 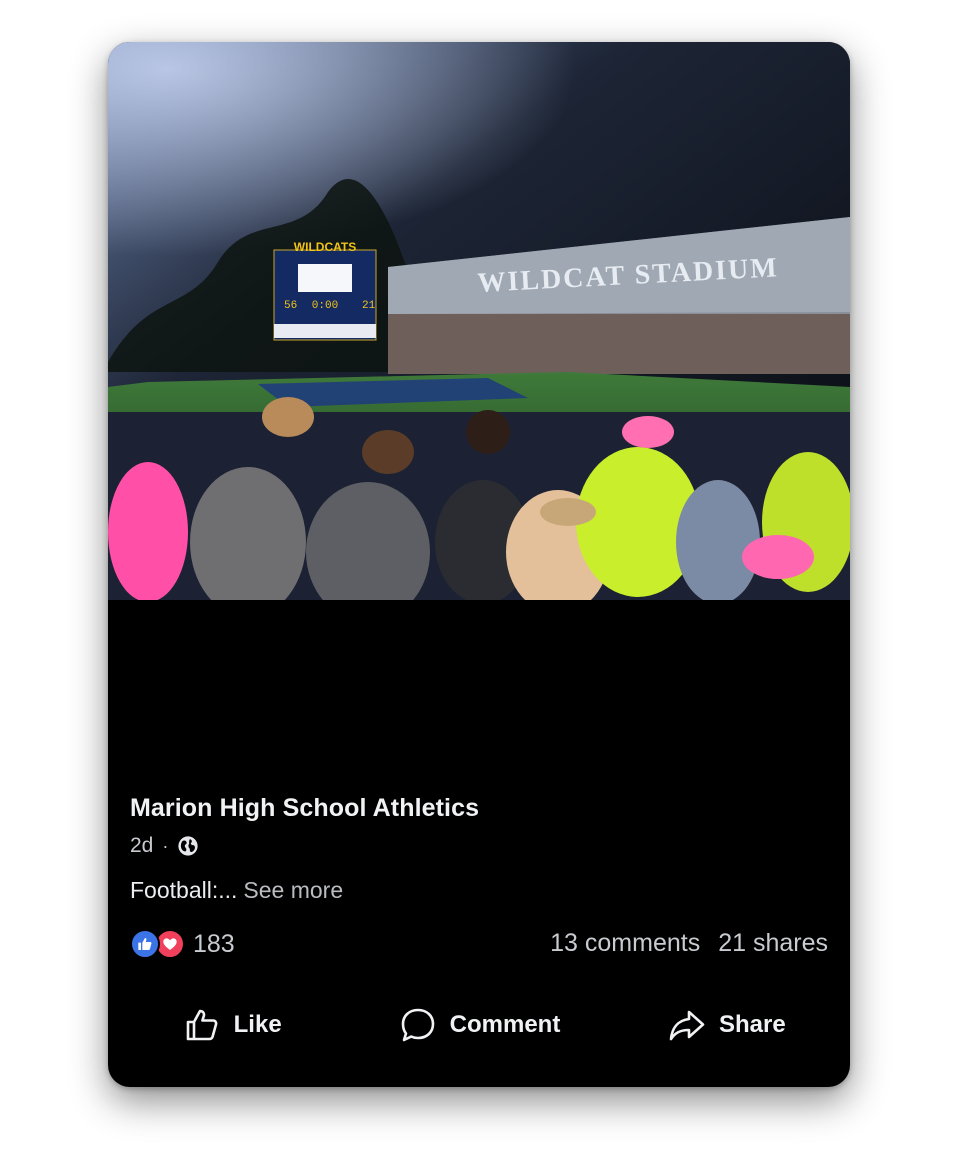 What do you see at coordinates (214, 943) in the screenshot?
I see `reaction-count: 183` at bounding box center [214, 943].